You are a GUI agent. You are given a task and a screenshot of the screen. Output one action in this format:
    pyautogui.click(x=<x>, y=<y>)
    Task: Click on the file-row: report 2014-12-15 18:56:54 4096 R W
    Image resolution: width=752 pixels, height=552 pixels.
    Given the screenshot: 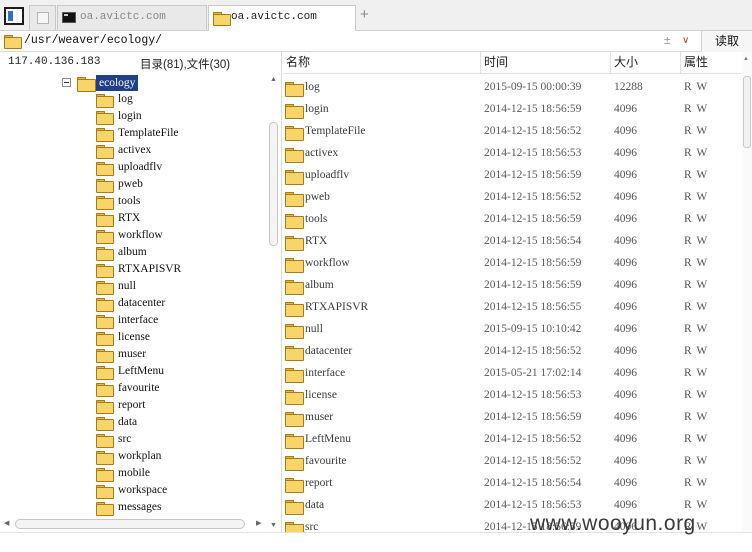 What is the action you would take?
    pyautogui.click(x=513, y=484)
    